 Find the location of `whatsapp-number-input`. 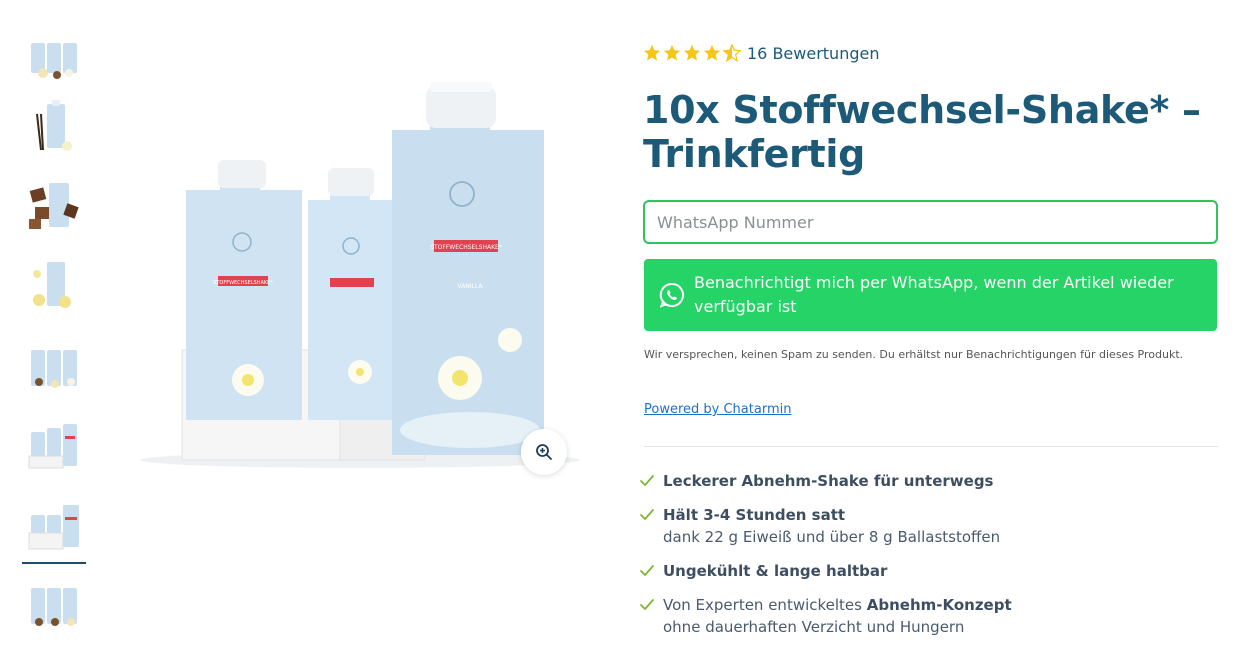

whatsapp-number-input is located at coordinates (930, 222).